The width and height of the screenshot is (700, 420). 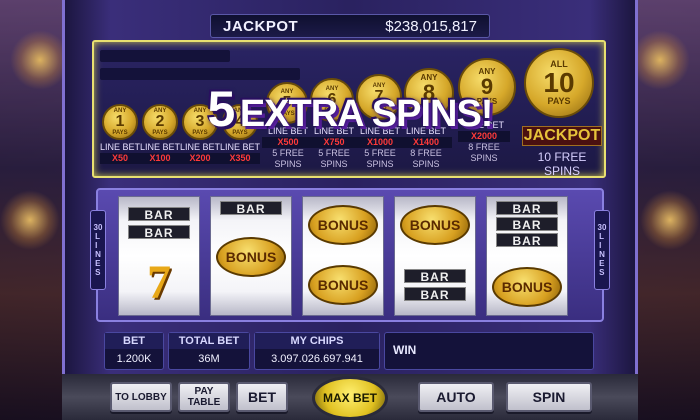 What do you see at coordinates (350, 398) in the screenshot?
I see `max-bet-button: MAX BET` at bounding box center [350, 398].